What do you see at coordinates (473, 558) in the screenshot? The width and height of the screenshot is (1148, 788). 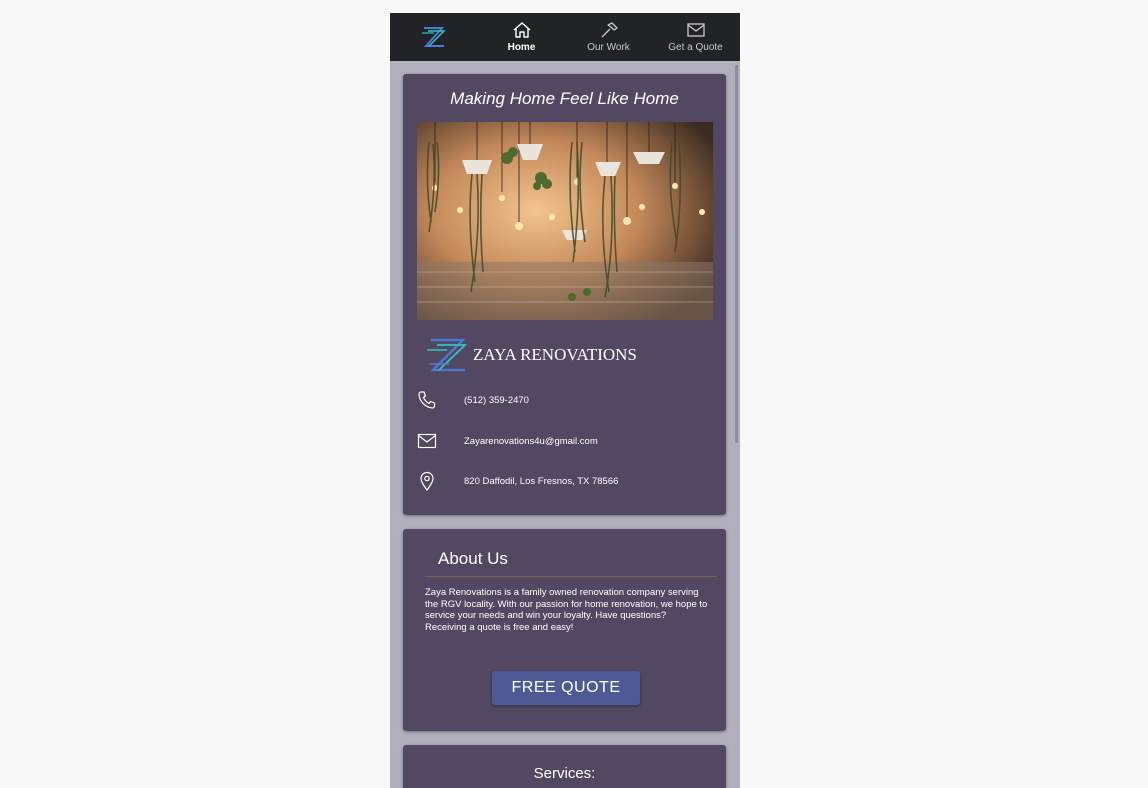 I see `about-title: About Us` at bounding box center [473, 558].